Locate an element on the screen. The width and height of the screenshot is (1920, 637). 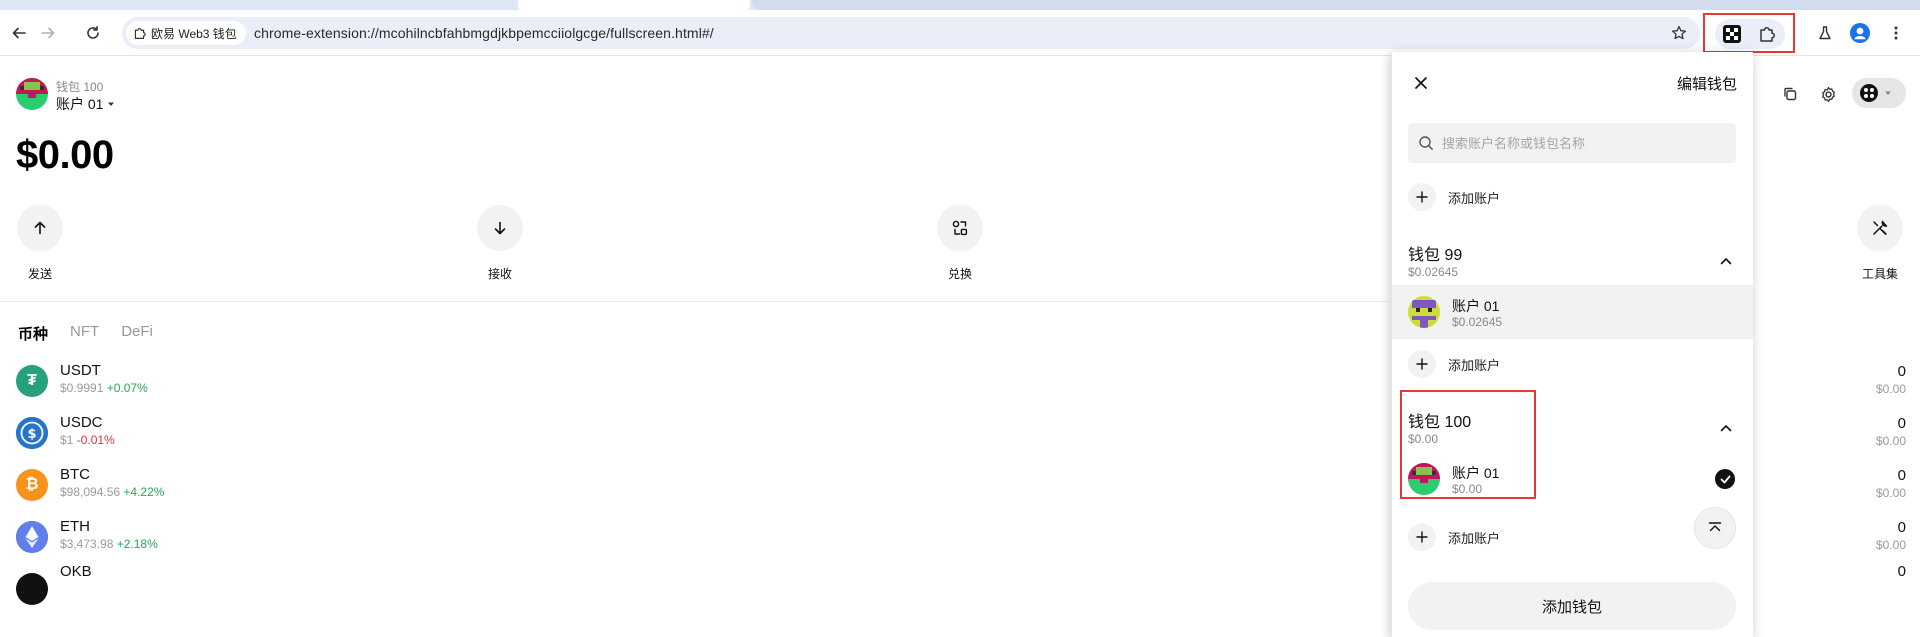
close-drawer-button is located at coordinates (1421, 83).